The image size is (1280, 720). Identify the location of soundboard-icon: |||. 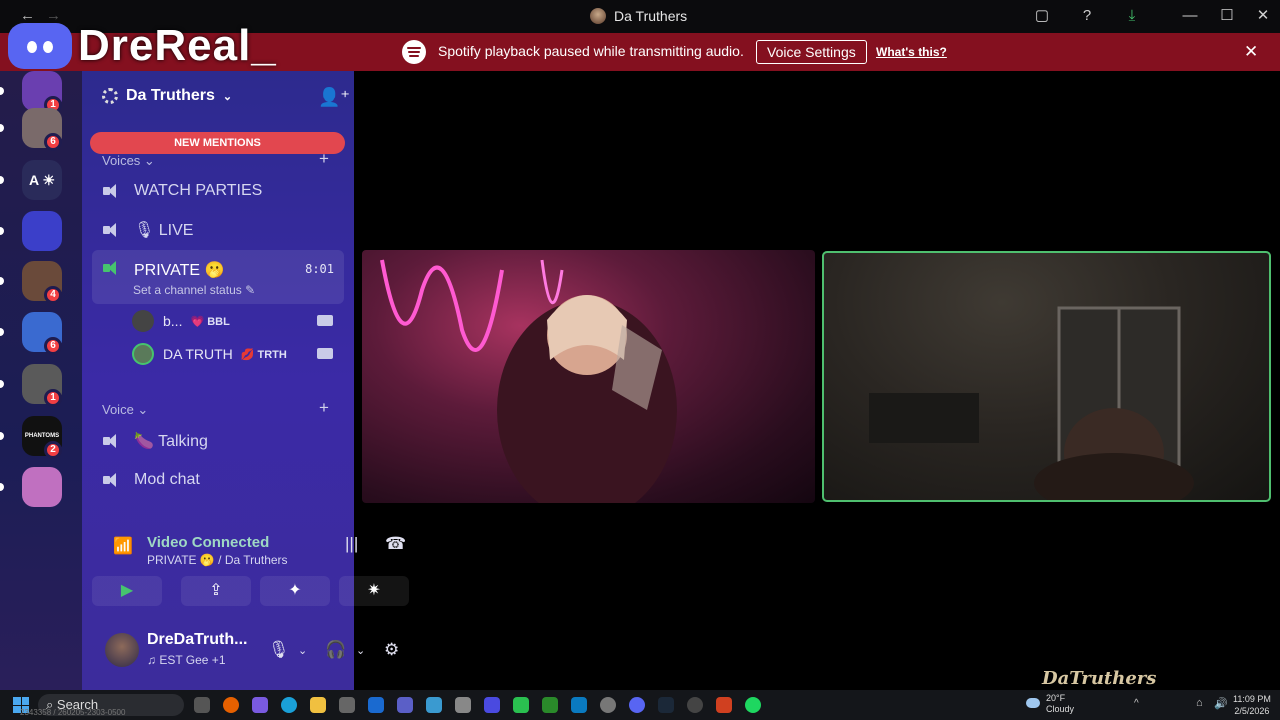
(351, 544).